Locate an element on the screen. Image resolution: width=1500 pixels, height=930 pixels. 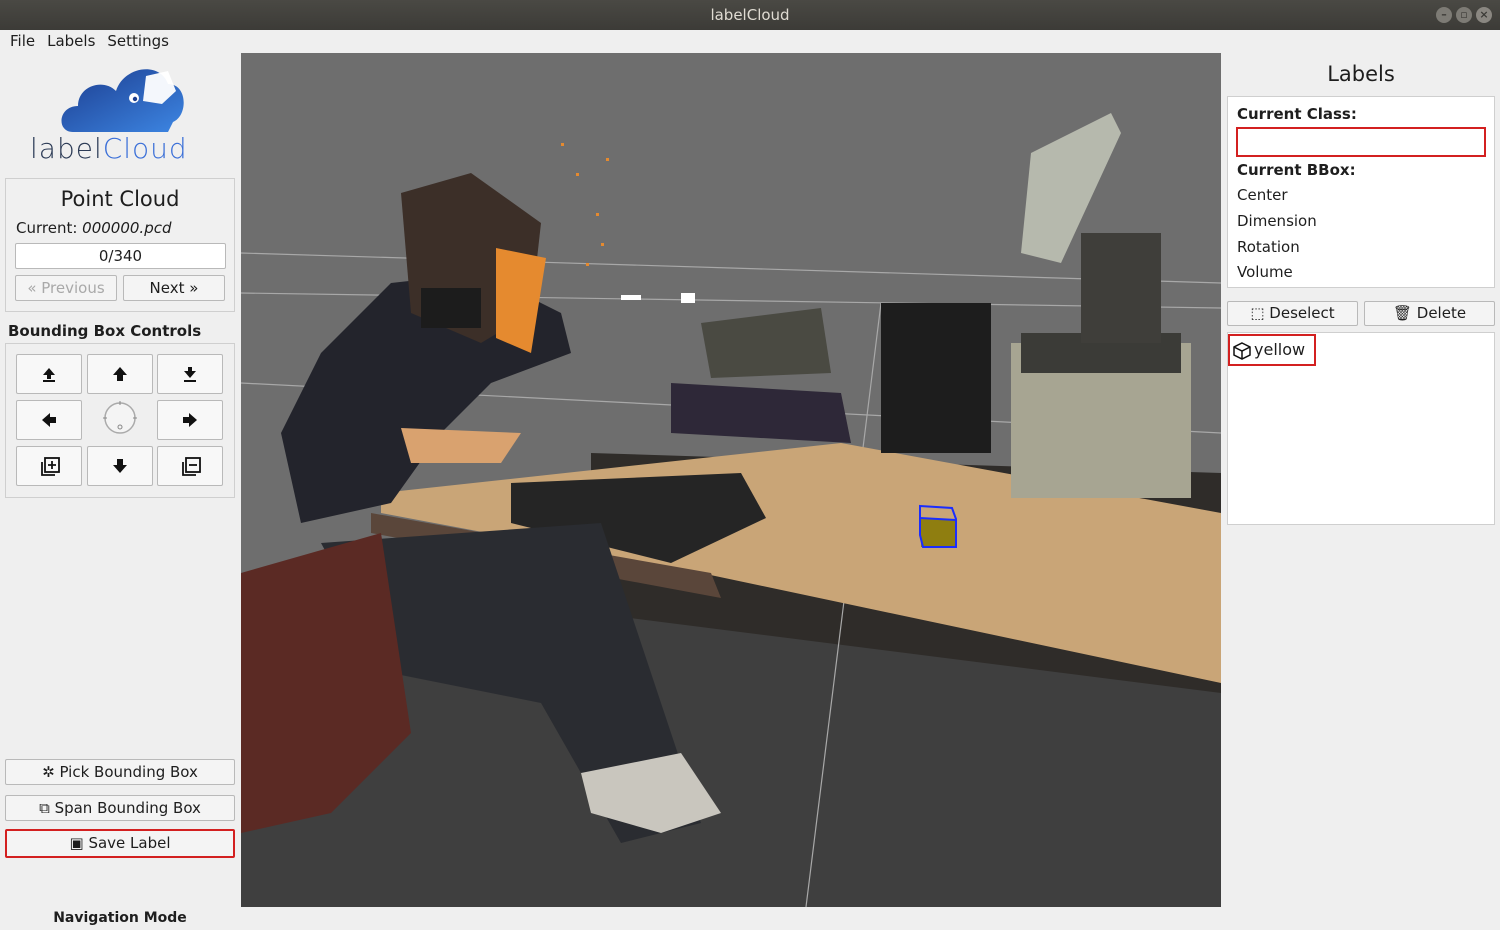
bbox-controls-title: Bounding Box Controls is located at coordinates (105, 331).